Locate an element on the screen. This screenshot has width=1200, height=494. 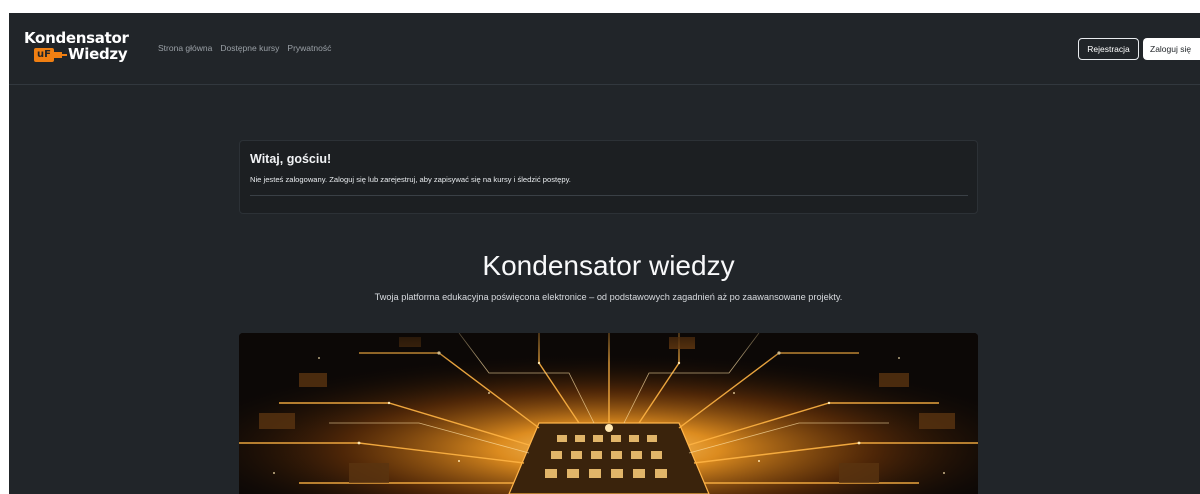
nav-link-courses: Dostępne kursy is located at coordinates (249, 48).